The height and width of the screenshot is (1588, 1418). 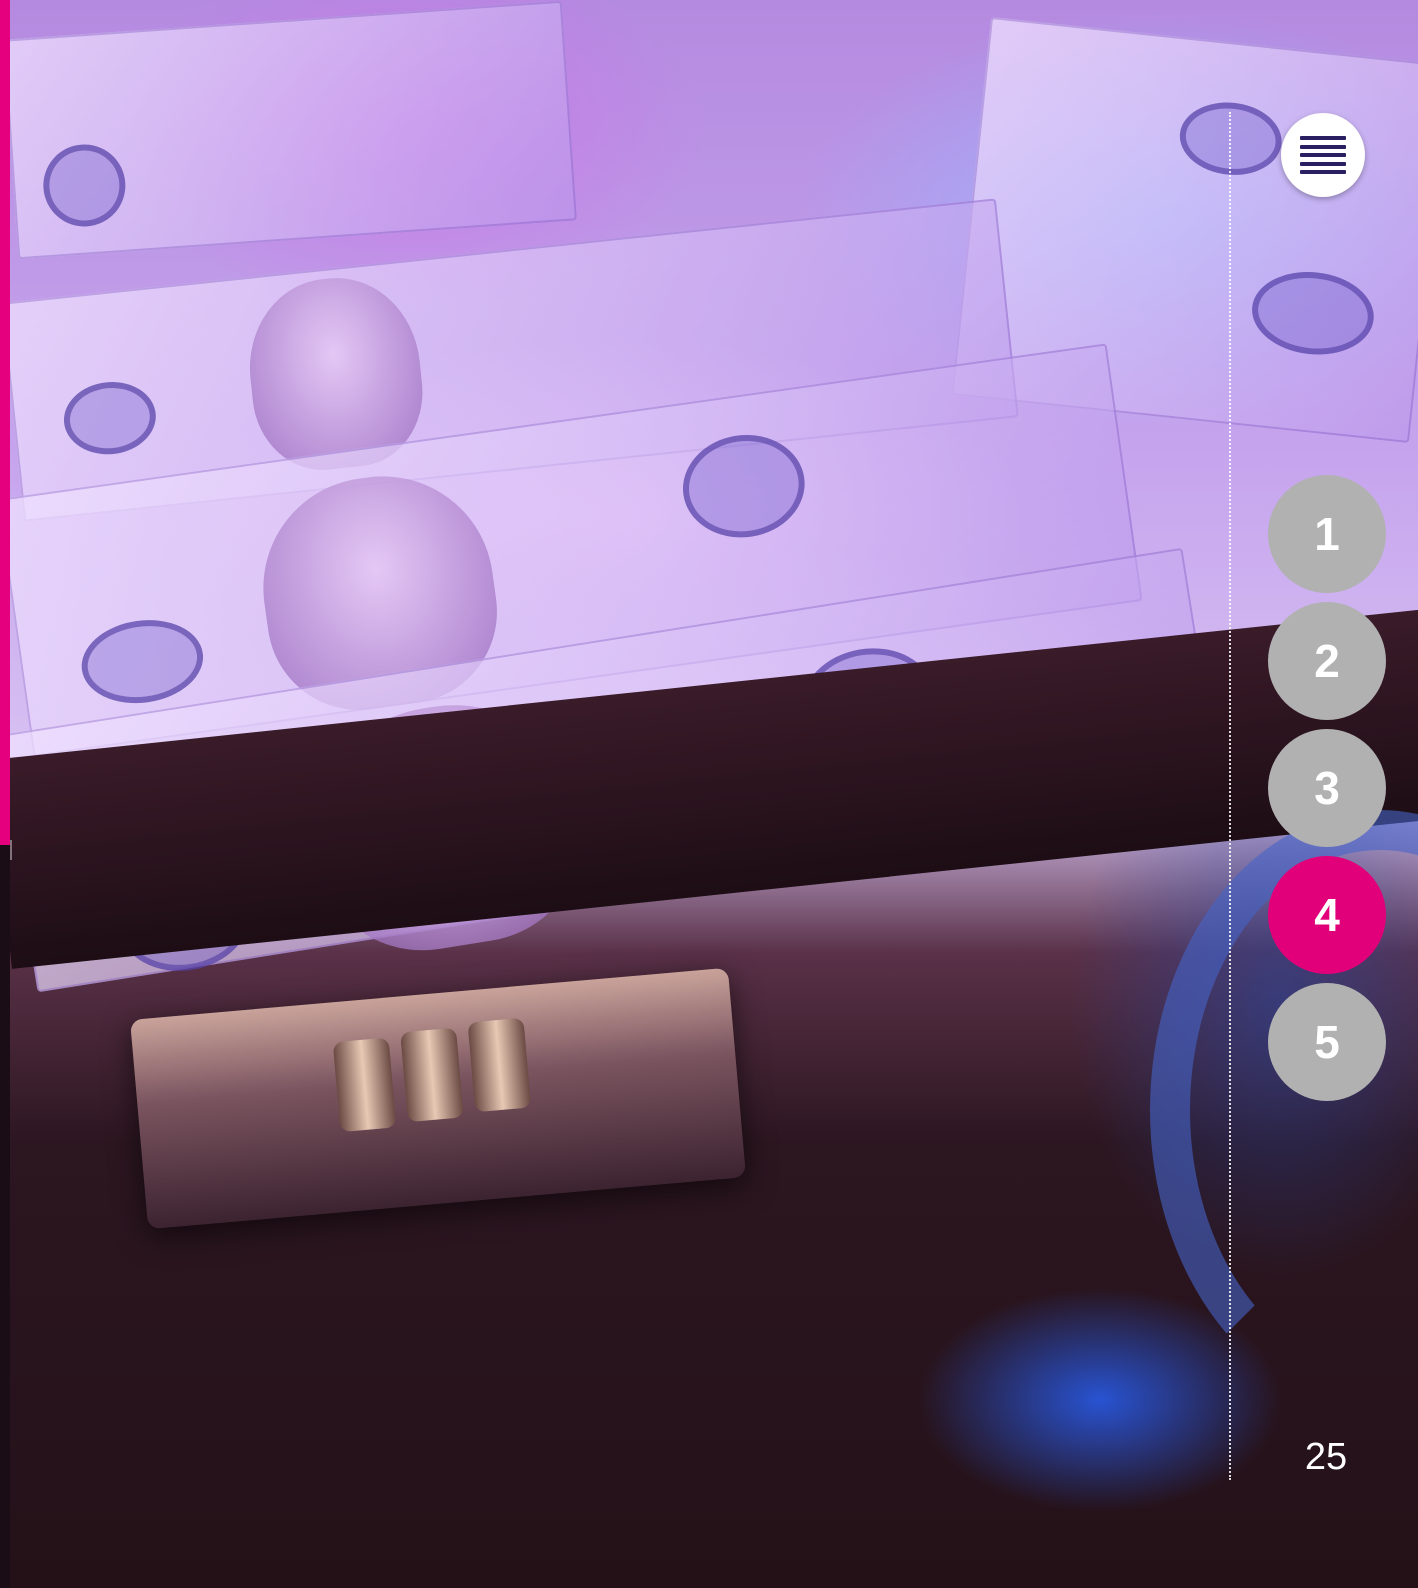 What do you see at coordinates (1327, 534) in the screenshot?
I see `chapter-button-1: 1` at bounding box center [1327, 534].